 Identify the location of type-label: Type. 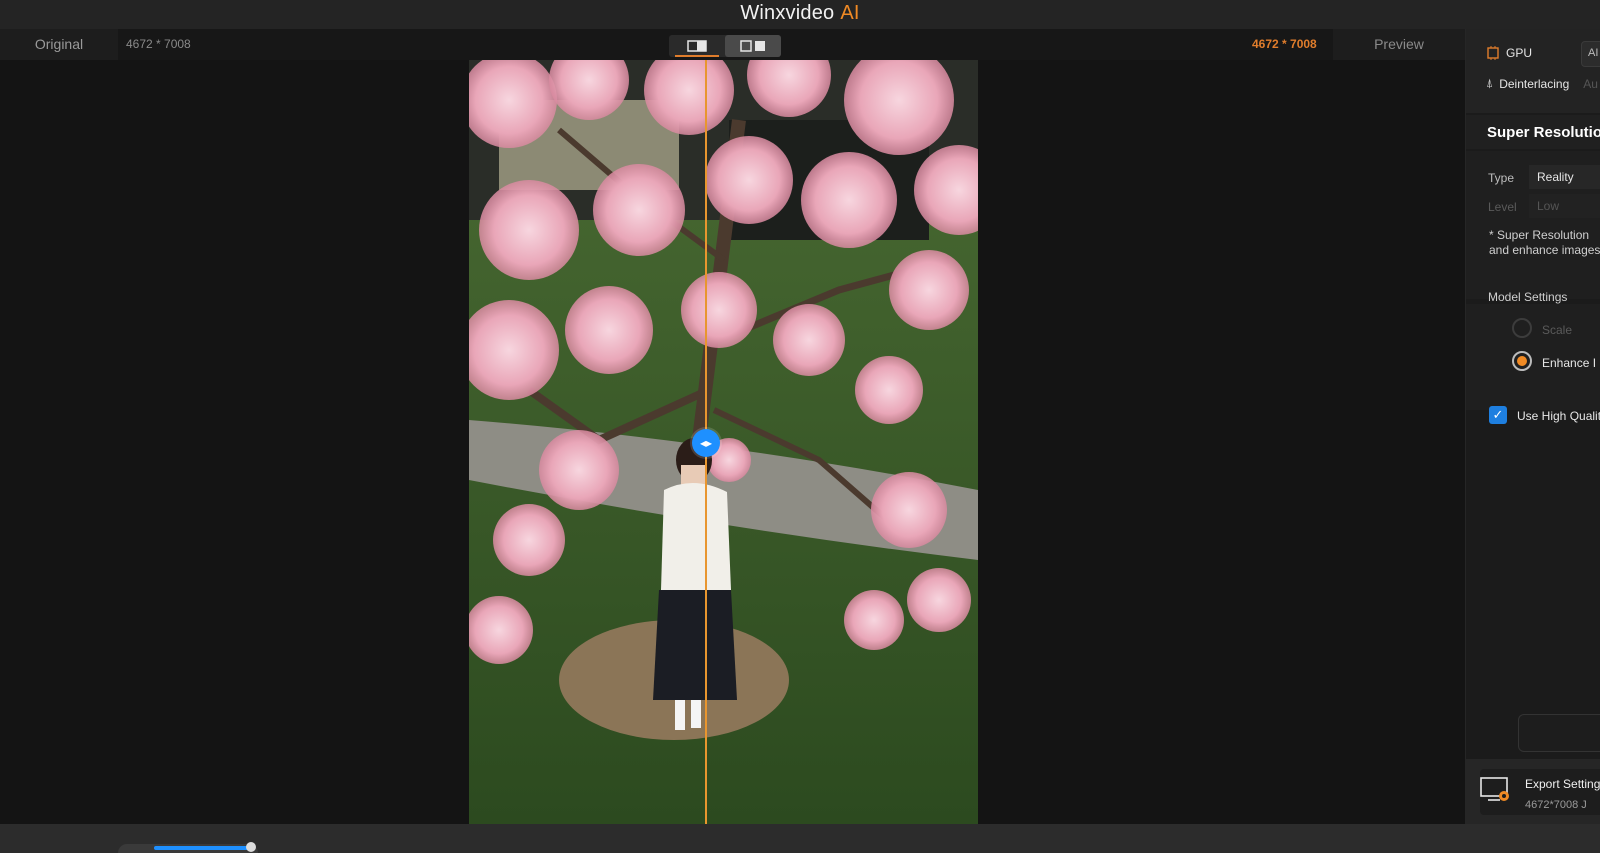
(1501, 178).